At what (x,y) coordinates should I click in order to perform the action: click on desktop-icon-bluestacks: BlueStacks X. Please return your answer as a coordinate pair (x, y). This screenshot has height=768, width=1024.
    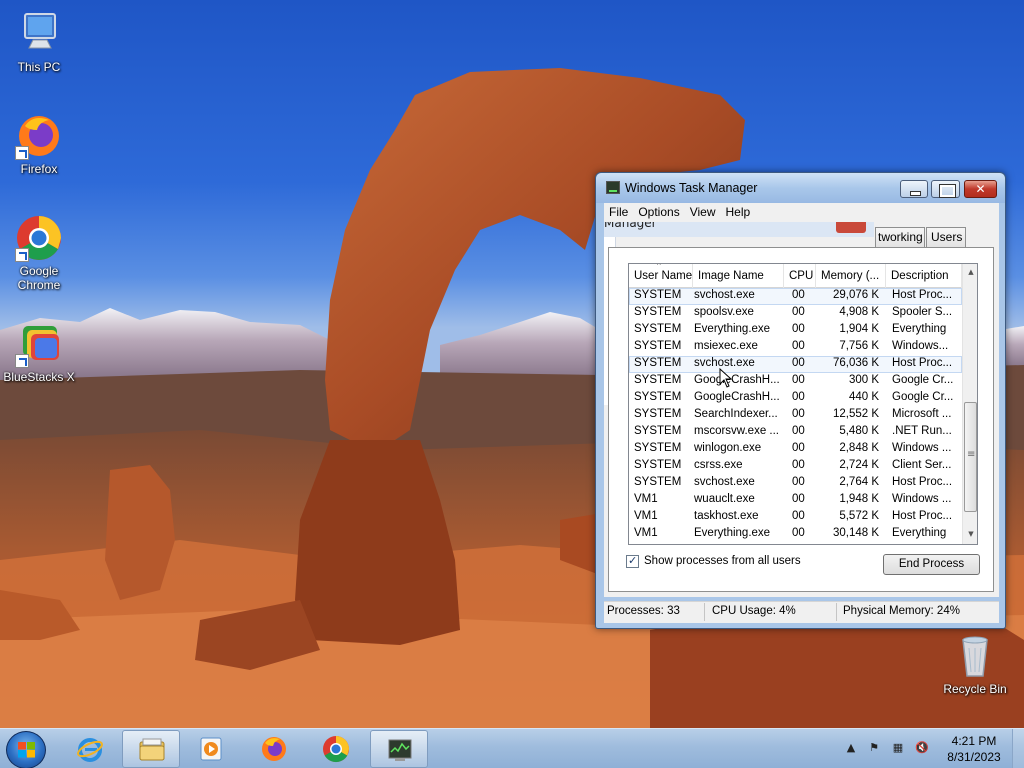
    Looking at the image, I should click on (39, 352).